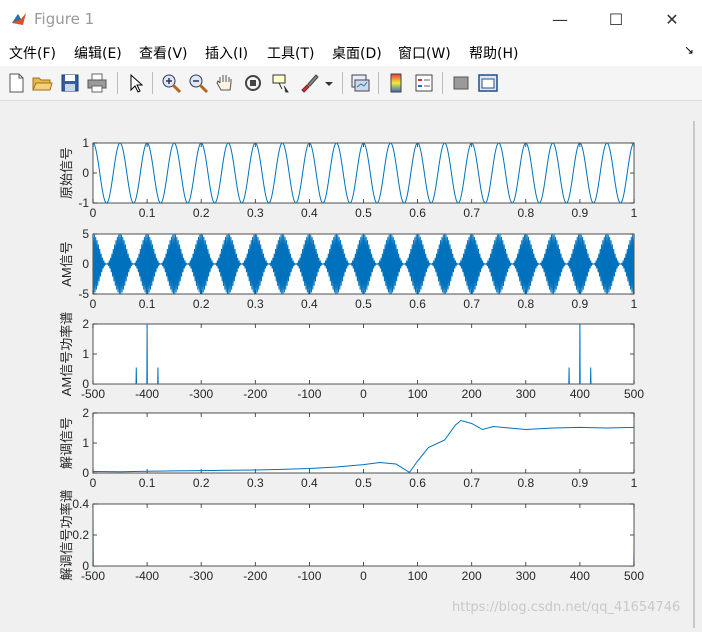  Describe the element at coordinates (42, 83) in the screenshot. I see `open-file-icon` at that location.